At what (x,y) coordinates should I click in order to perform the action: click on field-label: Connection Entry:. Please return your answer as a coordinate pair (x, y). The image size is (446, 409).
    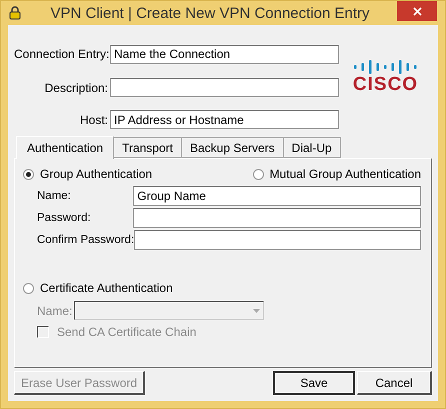
    Looking at the image, I should click on (62, 54).